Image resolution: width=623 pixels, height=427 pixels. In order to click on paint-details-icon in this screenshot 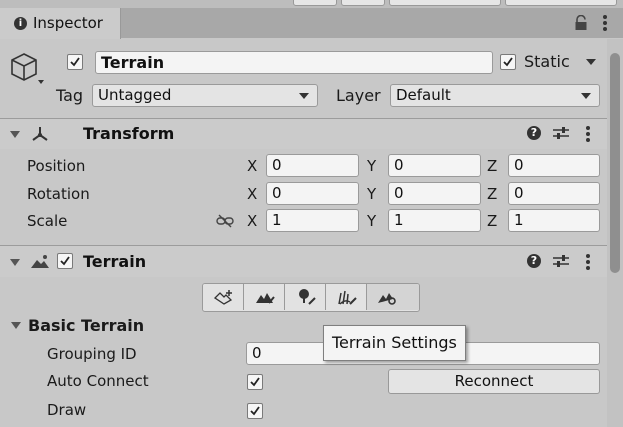, I will do `click(347, 299)`.